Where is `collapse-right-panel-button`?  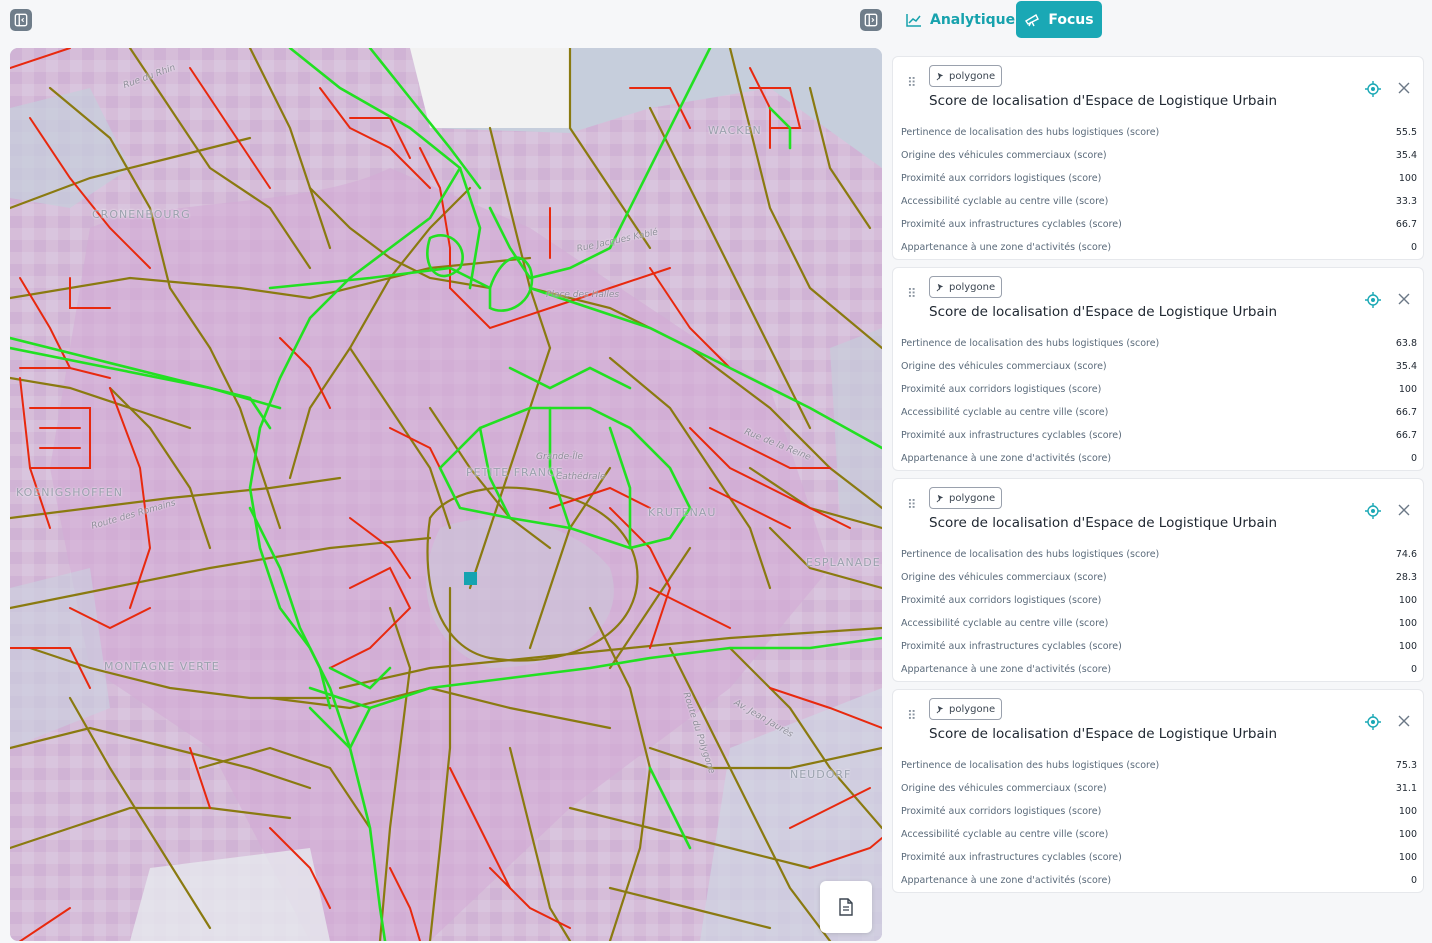
collapse-right-panel-button is located at coordinates (871, 20).